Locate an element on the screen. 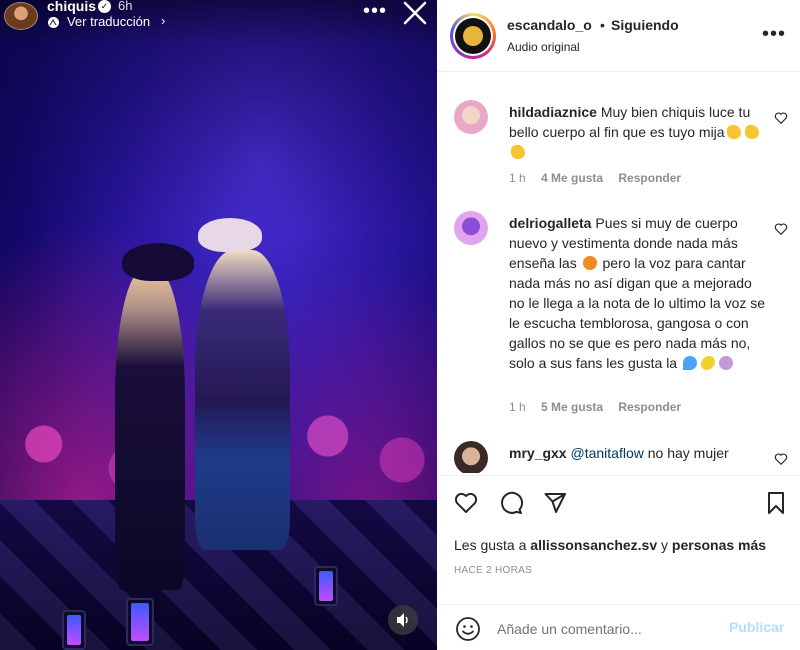  performer-woman is located at coordinates (150, 430).